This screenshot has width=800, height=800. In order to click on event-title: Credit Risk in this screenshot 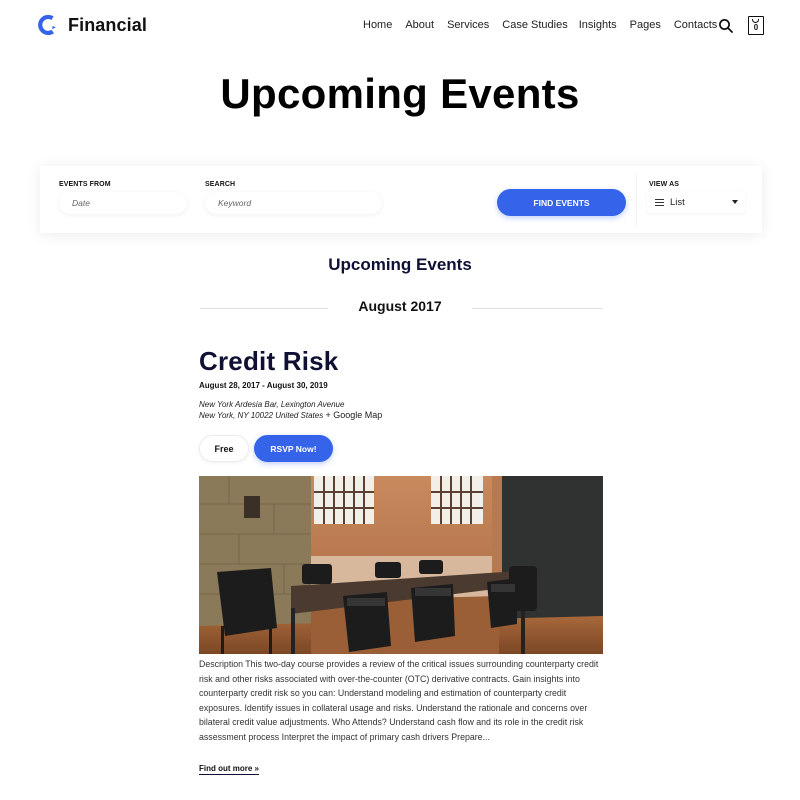, I will do `click(268, 361)`.